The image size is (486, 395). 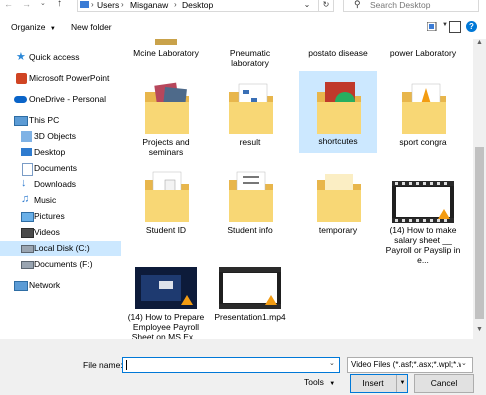 I want to click on view-options-icon, so click(x=432, y=26).